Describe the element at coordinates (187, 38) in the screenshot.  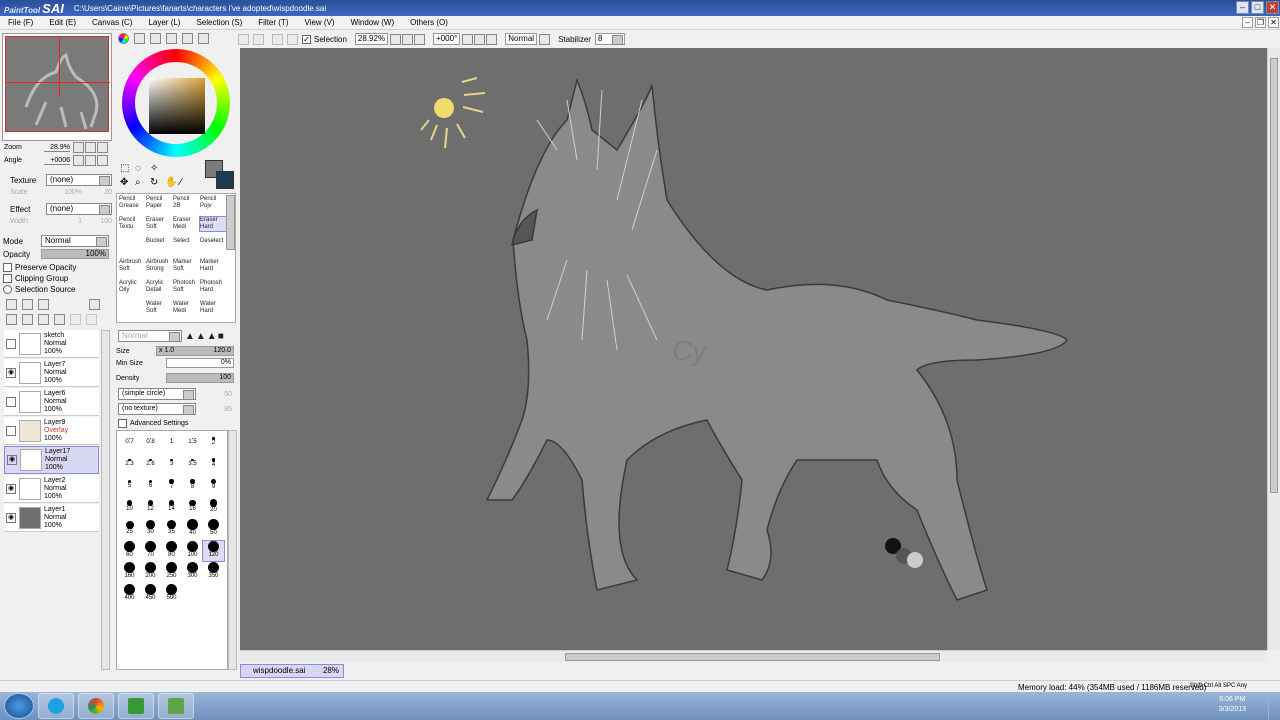
I see `scratchpad-tab-icon` at that location.